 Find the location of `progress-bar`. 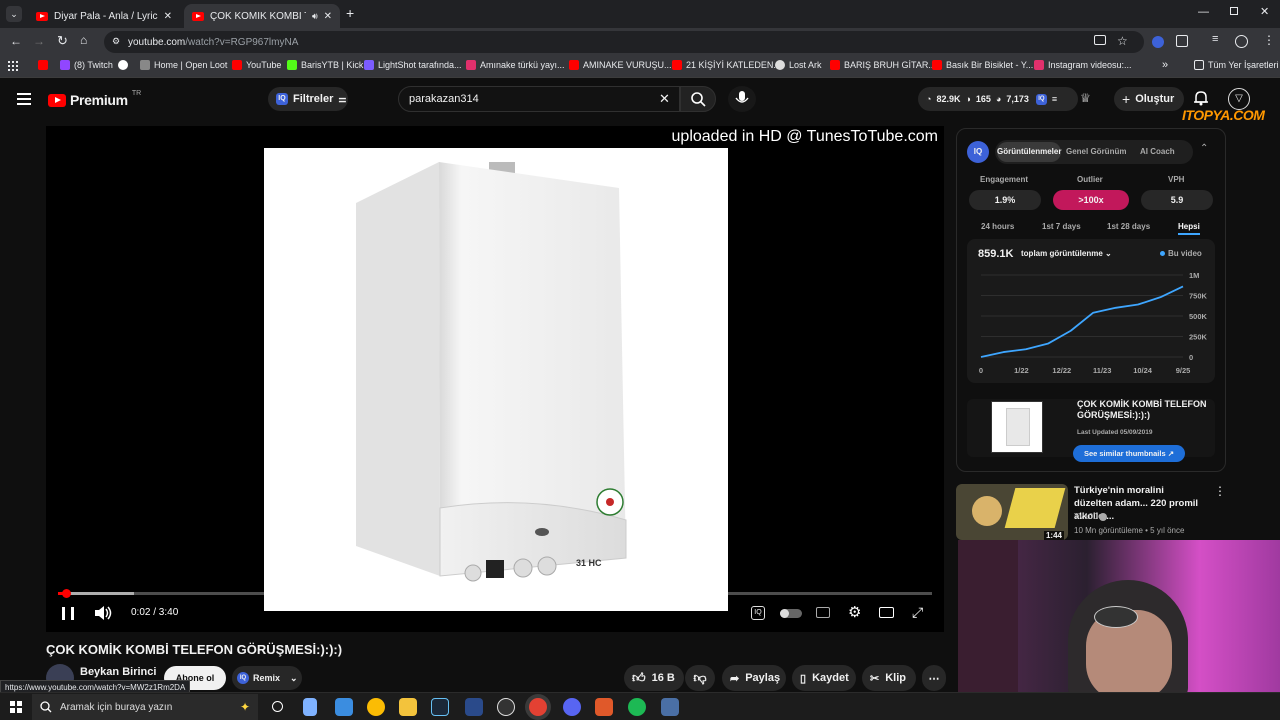

progress-bar is located at coordinates (495, 593).